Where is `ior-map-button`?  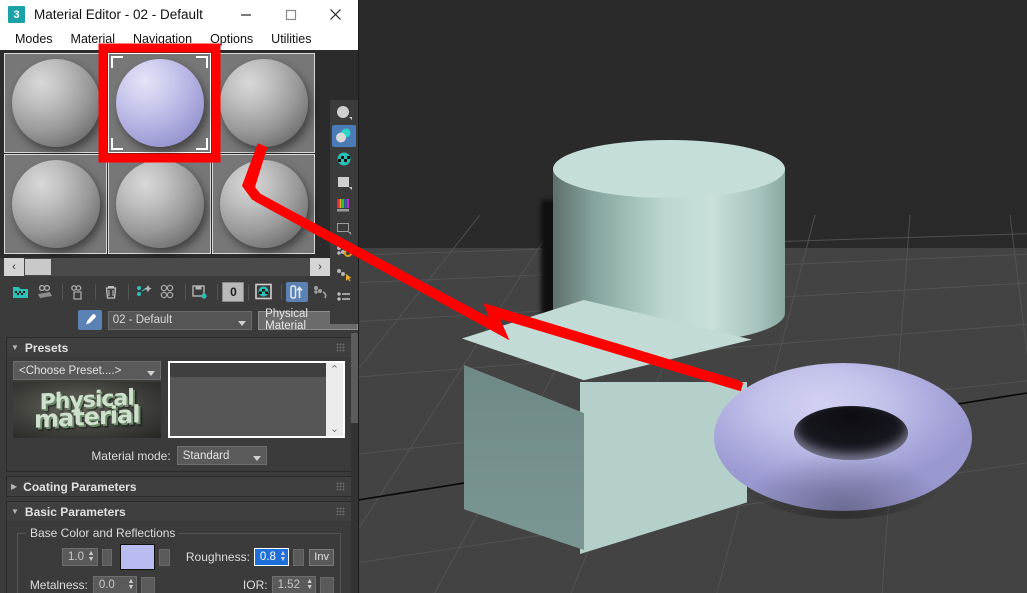
ior-map-button is located at coordinates (327, 584).